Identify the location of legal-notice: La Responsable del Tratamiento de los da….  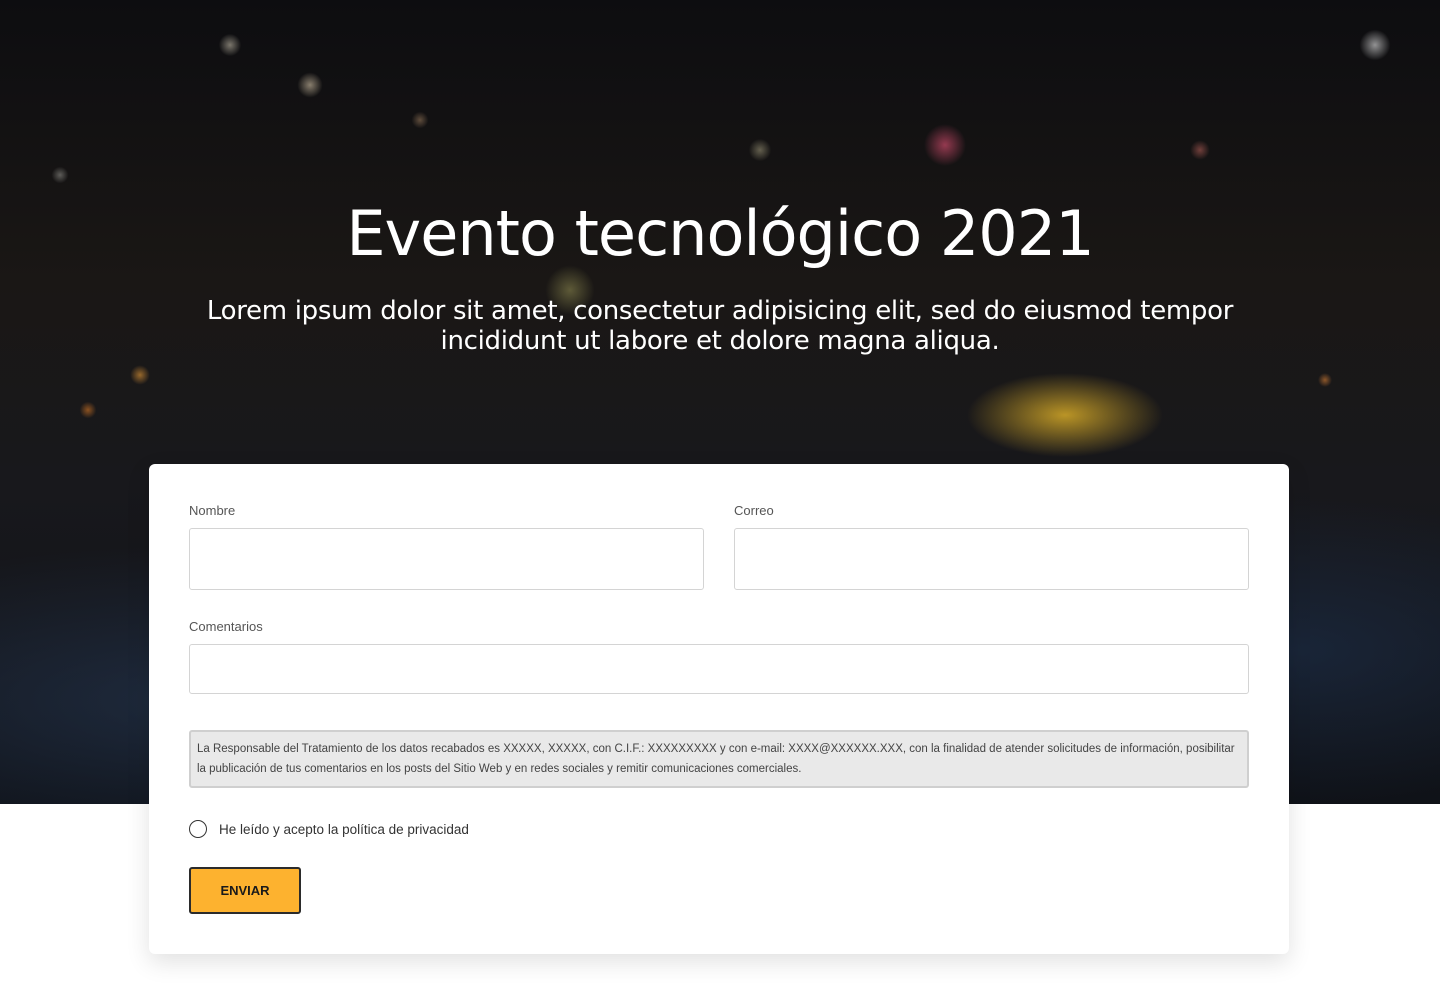
(719, 759).